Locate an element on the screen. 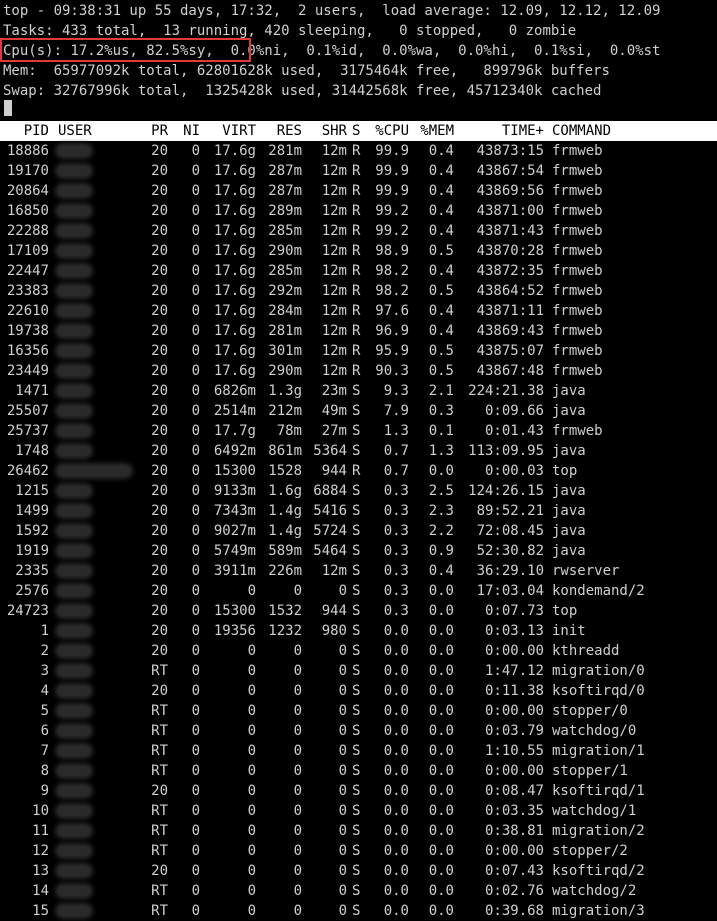 The image size is (717, 921). process-row: 25507 20 0 2514m 212m 49m S 7.9 0.3 0:09.66 java is located at coordinates (358, 411).